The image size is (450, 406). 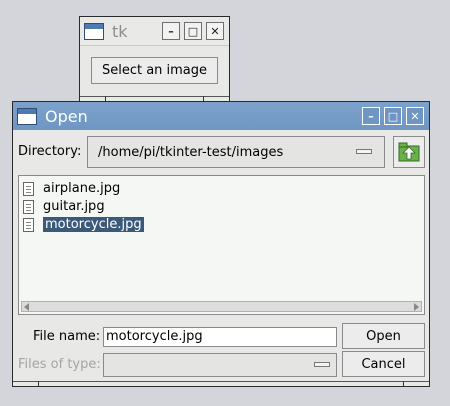 I want to click on minimize-button: –, so click(x=171, y=31).